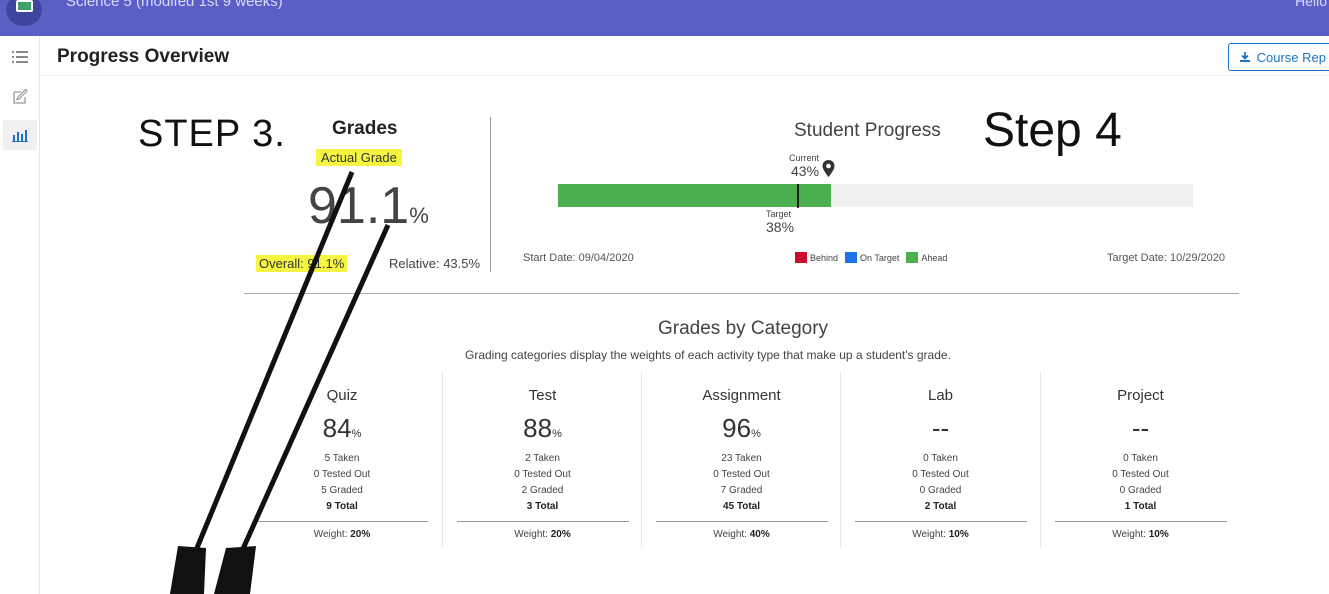 The image size is (1329, 594). I want to click on progress-legend: Behind On Target Ahead, so click(874, 257).